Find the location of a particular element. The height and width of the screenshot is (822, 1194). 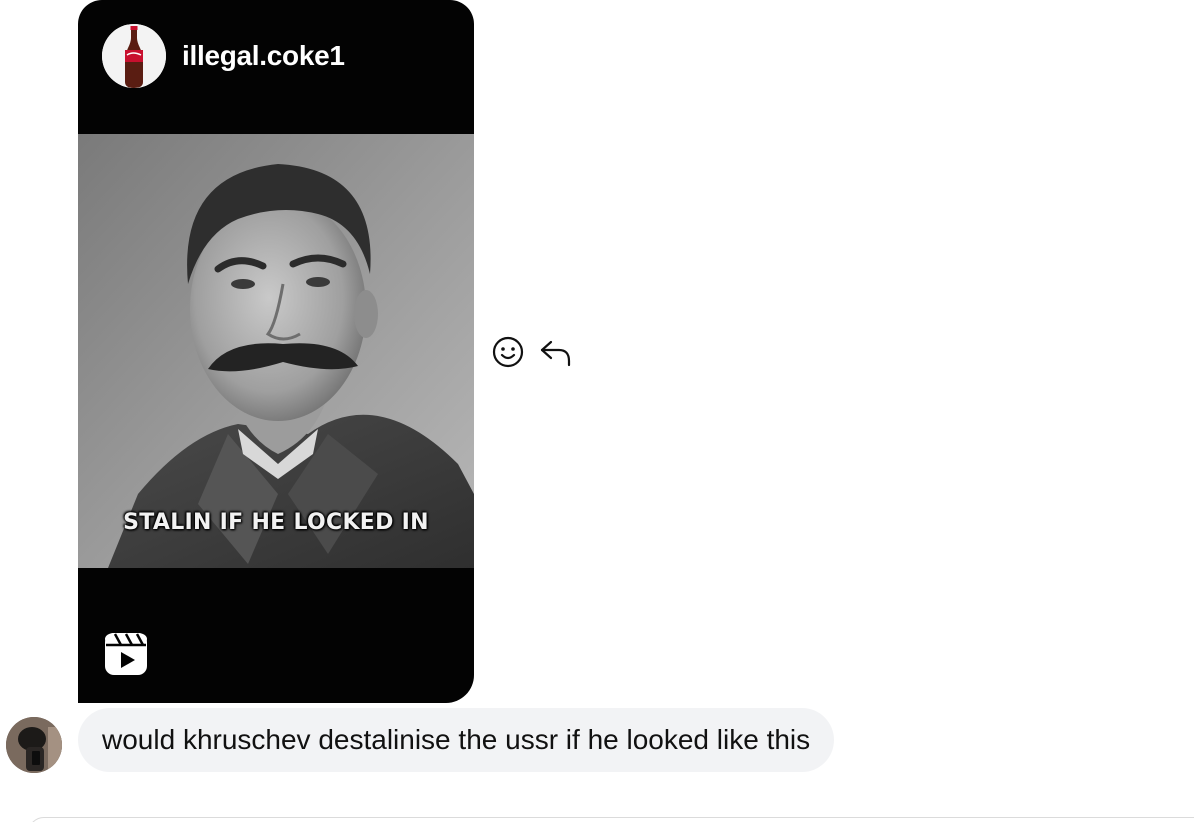

reel-header: illegal.coke1 is located at coordinates (276, 67).